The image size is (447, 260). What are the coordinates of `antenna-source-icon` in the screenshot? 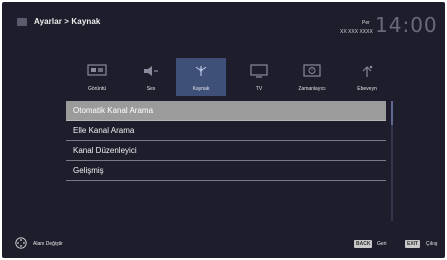 It's located at (201, 71).